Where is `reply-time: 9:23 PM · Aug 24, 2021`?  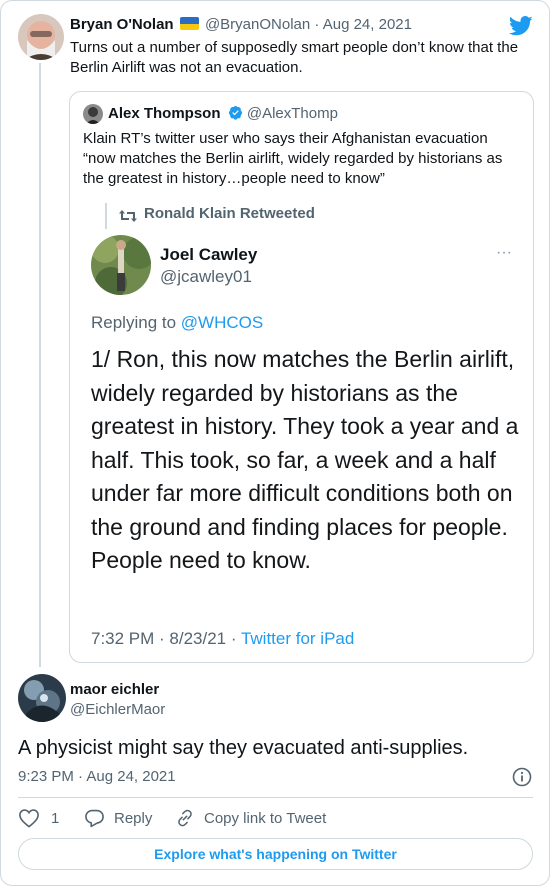 reply-time: 9:23 PM · Aug 24, 2021 is located at coordinates (97, 777).